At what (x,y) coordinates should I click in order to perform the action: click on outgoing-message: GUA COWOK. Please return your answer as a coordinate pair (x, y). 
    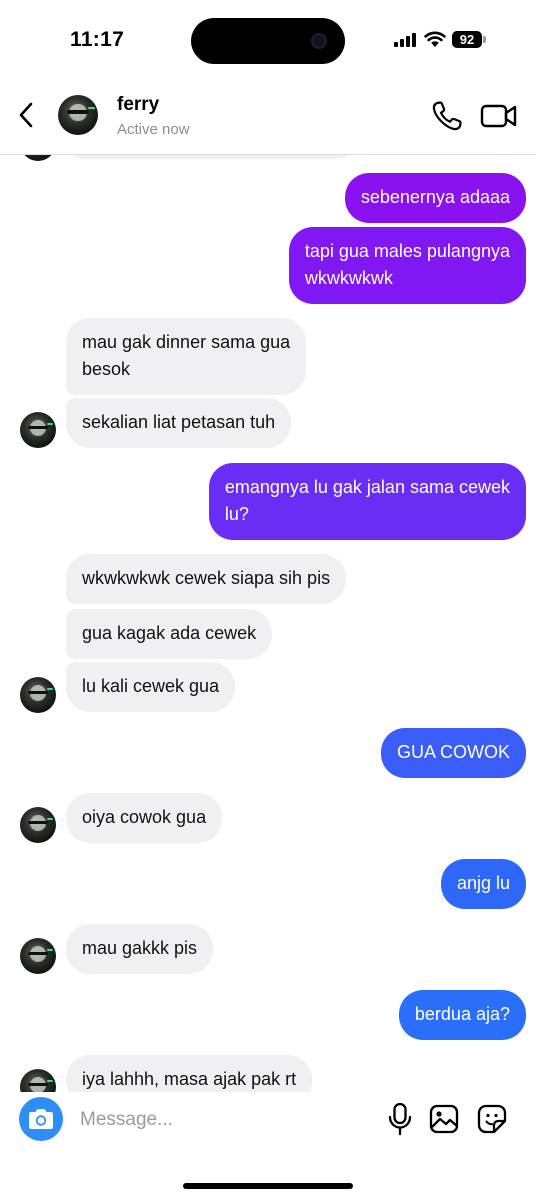
    Looking at the image, I should click on (453, 753).